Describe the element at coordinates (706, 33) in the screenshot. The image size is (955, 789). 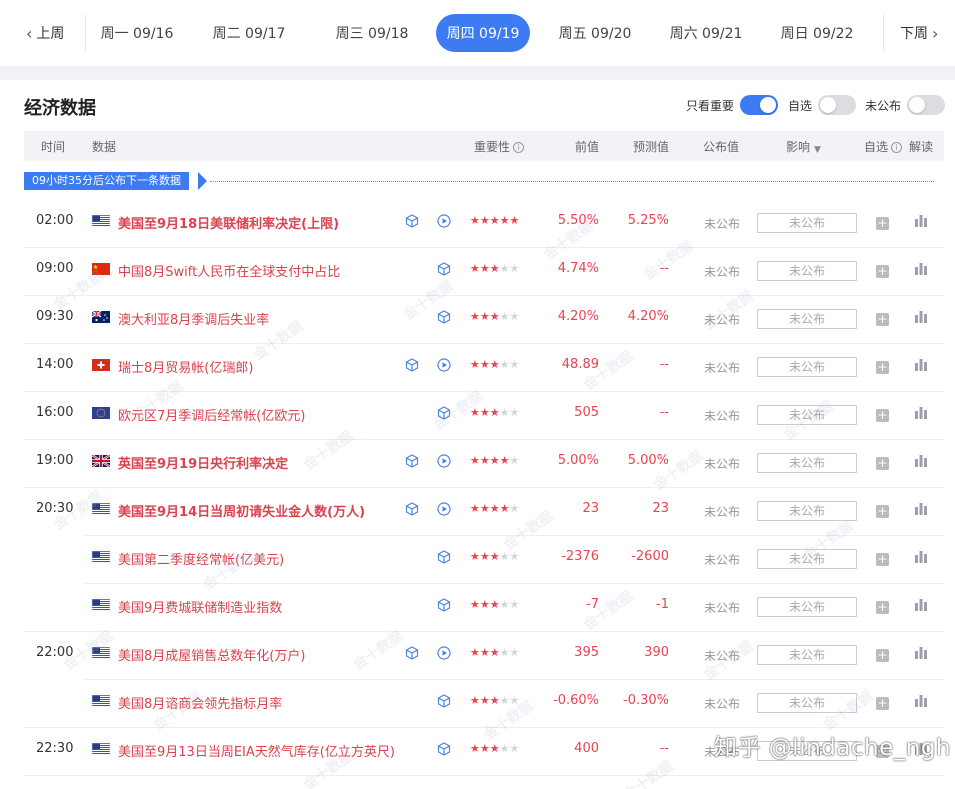
I see `day-tab: 周六 09/21` at that location.